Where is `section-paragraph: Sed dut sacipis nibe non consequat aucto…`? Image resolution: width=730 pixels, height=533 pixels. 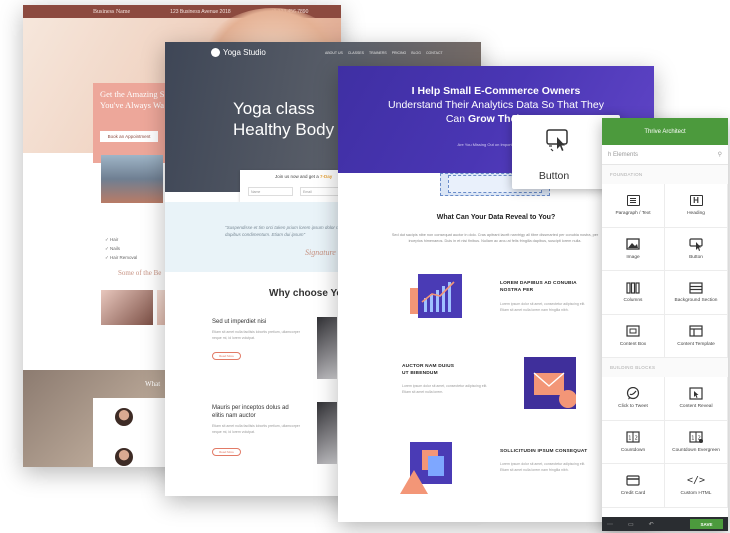
section-paragraph: Sed dut sacipis nibe non consequat aucto… is located at coordinates (495, 238).